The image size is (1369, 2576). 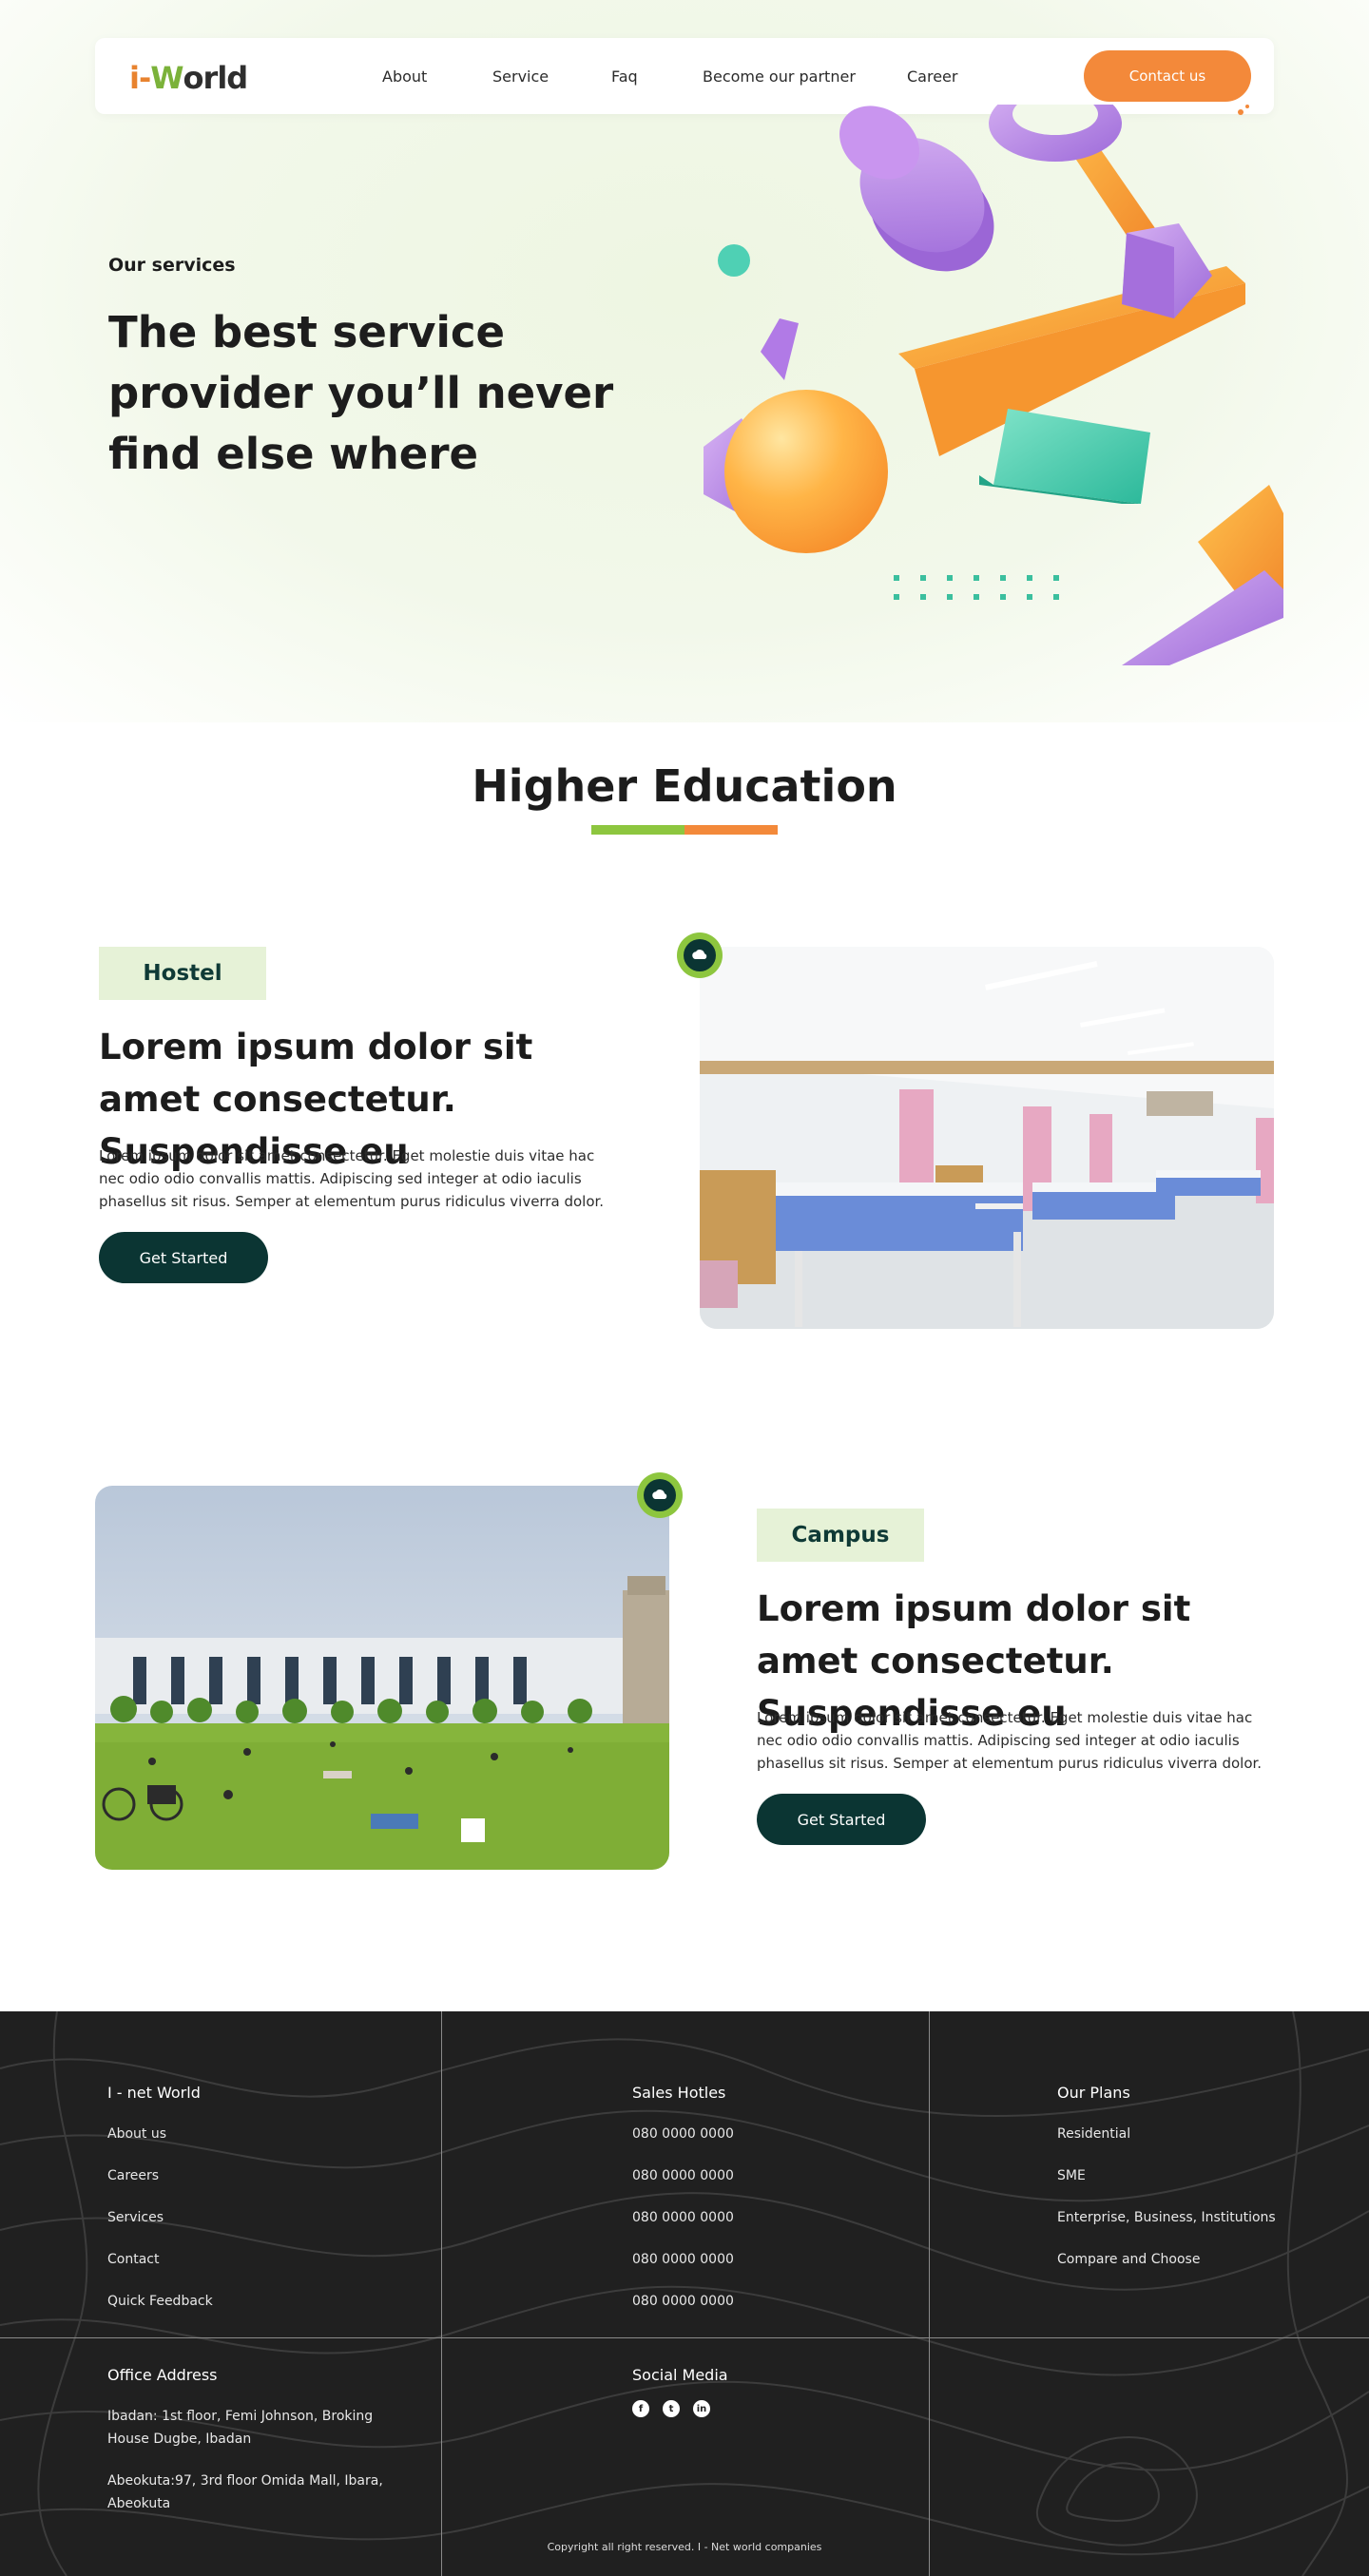 I want to click on hero-3d-shapes-illustration, so click(x=993, y=385).